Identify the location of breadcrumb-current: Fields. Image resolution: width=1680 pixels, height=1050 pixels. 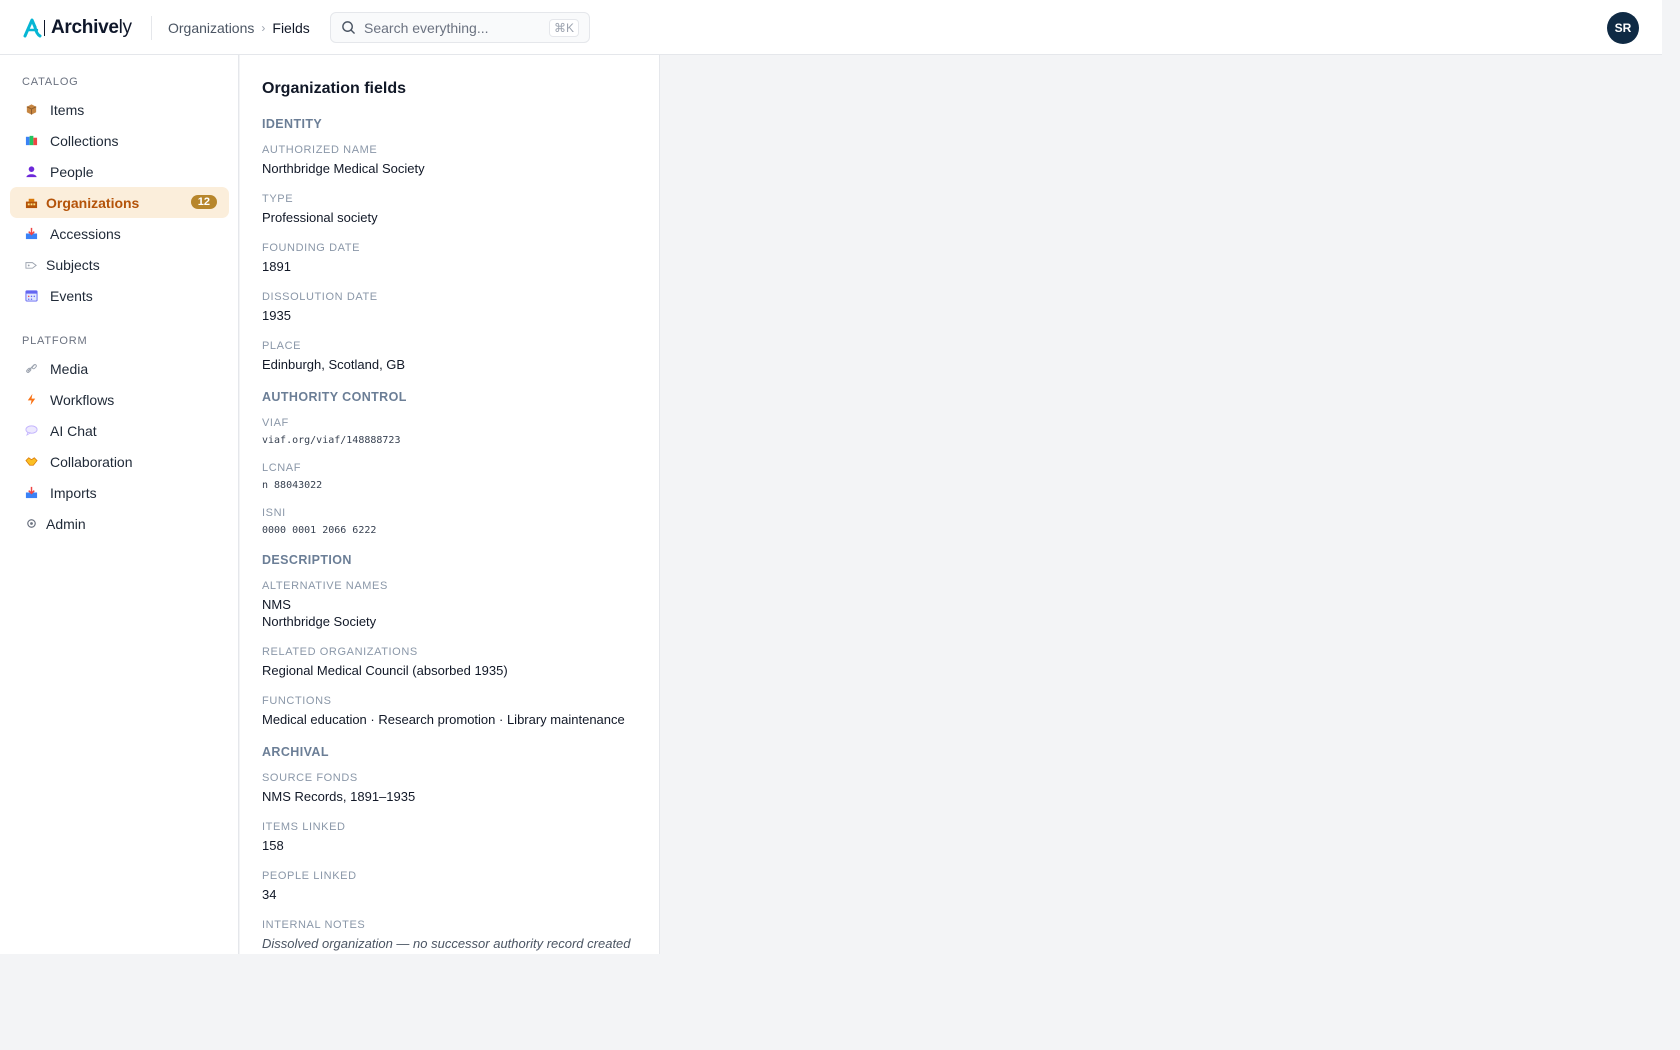
(291, 28).